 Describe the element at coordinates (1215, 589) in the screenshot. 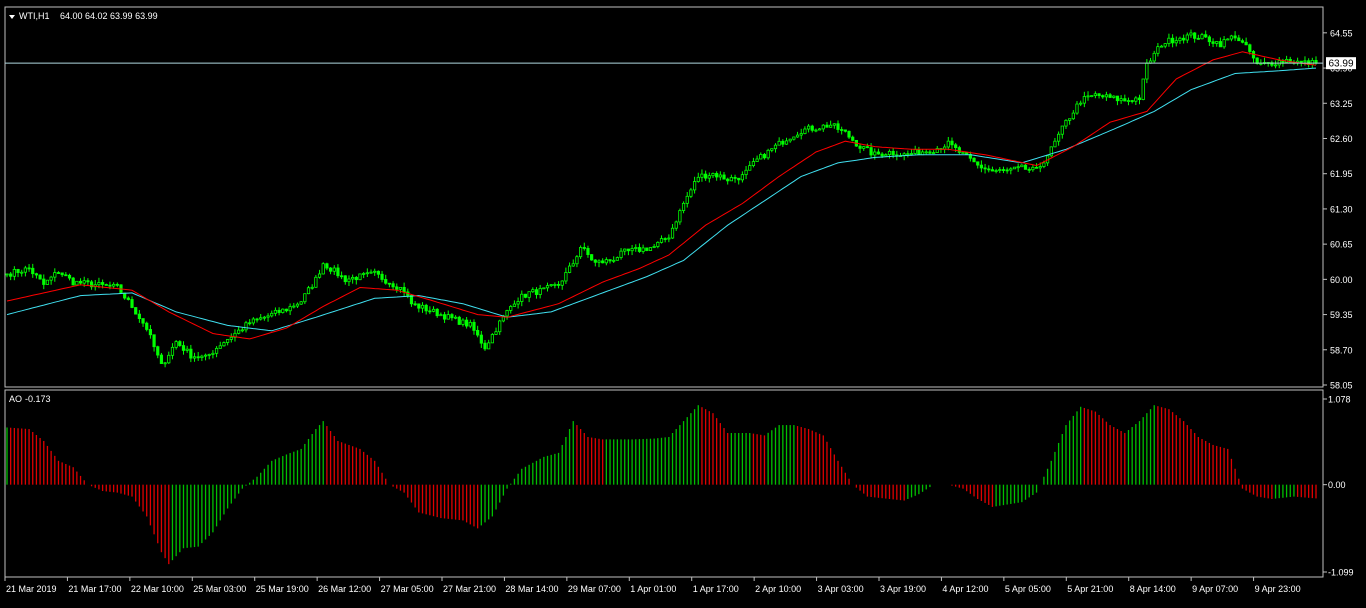

I see `time-tick-label: 9 Apr 07:00` at that location.